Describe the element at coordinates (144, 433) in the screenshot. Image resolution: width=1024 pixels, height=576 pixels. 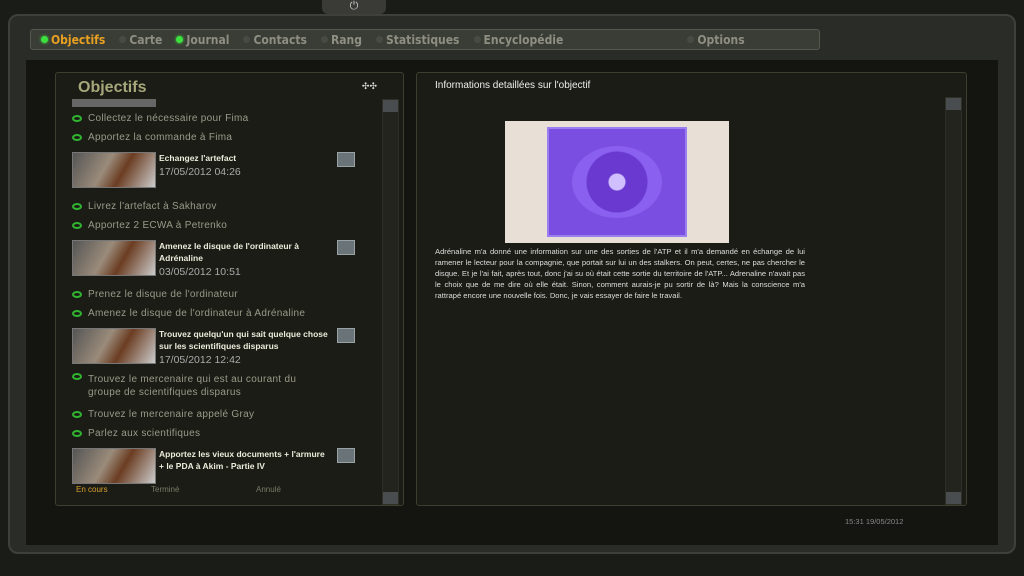
I see `sub-objective-text: Parlez aux scientifiques` at that location.